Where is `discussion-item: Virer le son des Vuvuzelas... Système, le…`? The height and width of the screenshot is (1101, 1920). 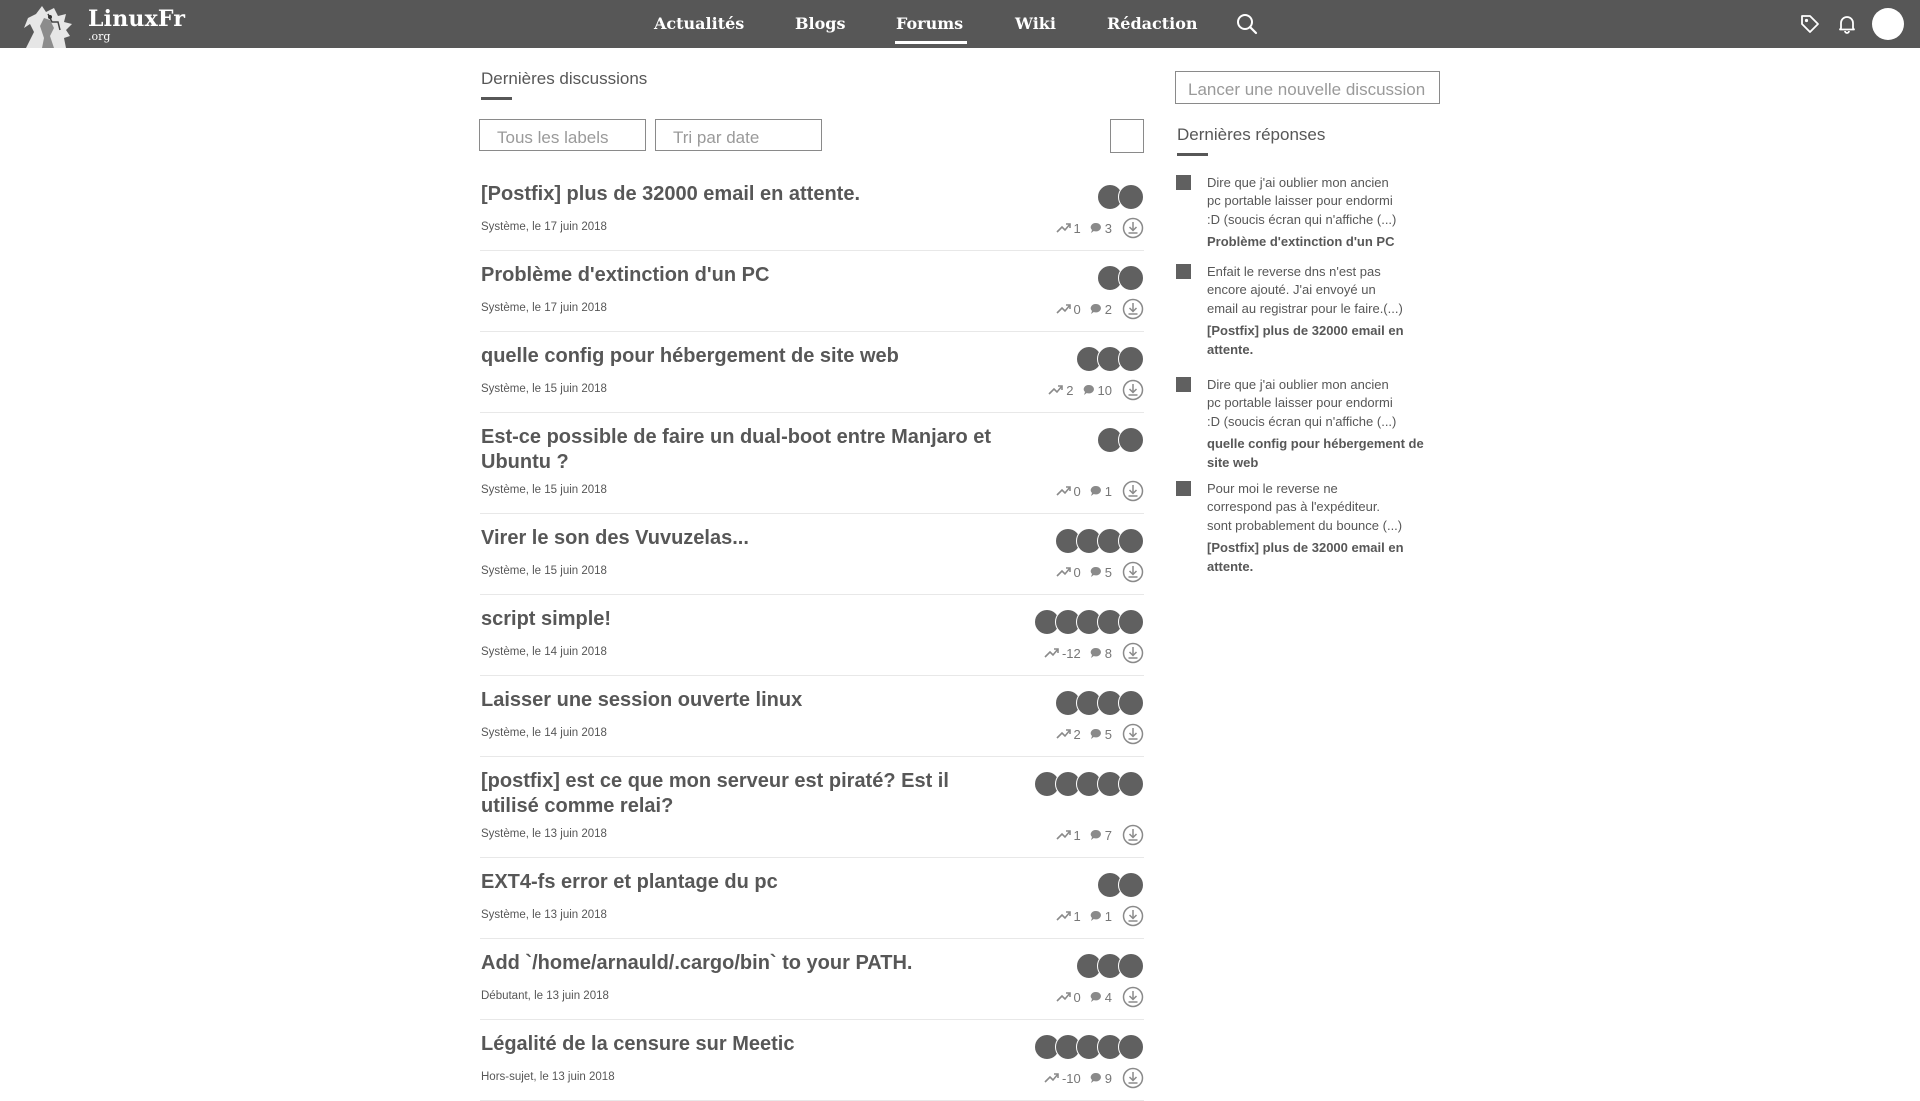 discussion-item: Virer le son des Vuvuzelas... Système, le… is located at coordinates (812, 554).